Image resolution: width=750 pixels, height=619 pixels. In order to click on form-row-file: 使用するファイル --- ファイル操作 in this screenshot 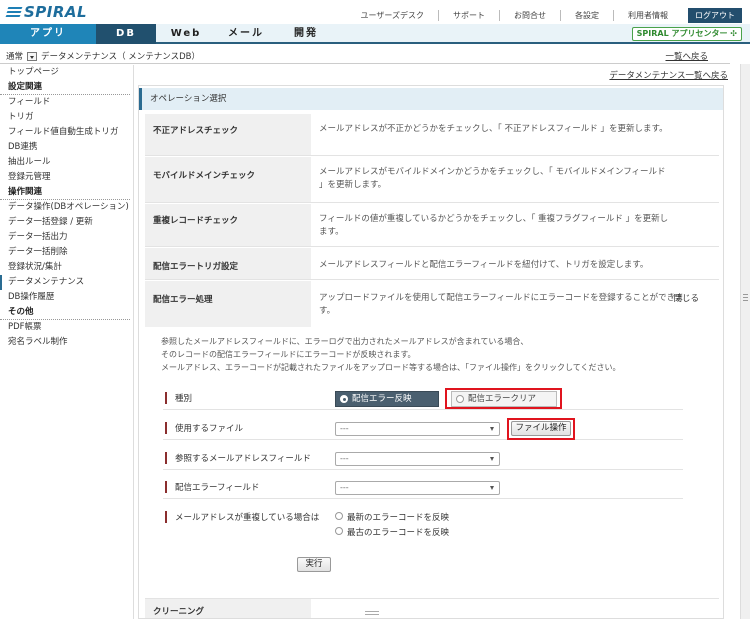, I will do `click(423, 429)`.